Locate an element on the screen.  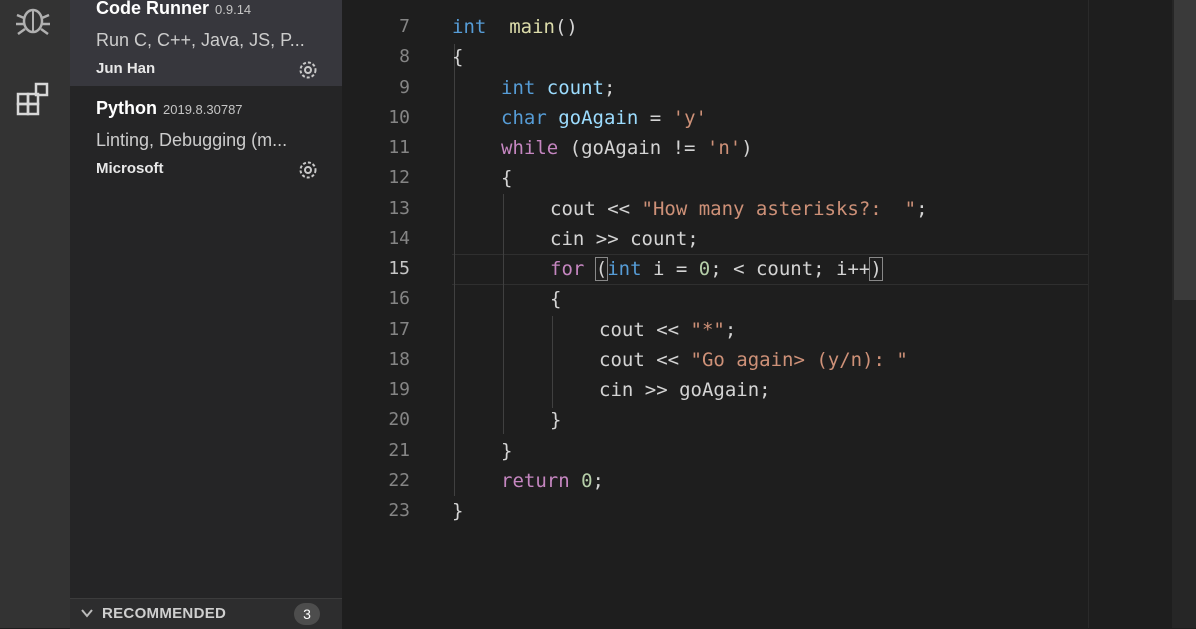
code-token: char is located at coordinates (524, 117).